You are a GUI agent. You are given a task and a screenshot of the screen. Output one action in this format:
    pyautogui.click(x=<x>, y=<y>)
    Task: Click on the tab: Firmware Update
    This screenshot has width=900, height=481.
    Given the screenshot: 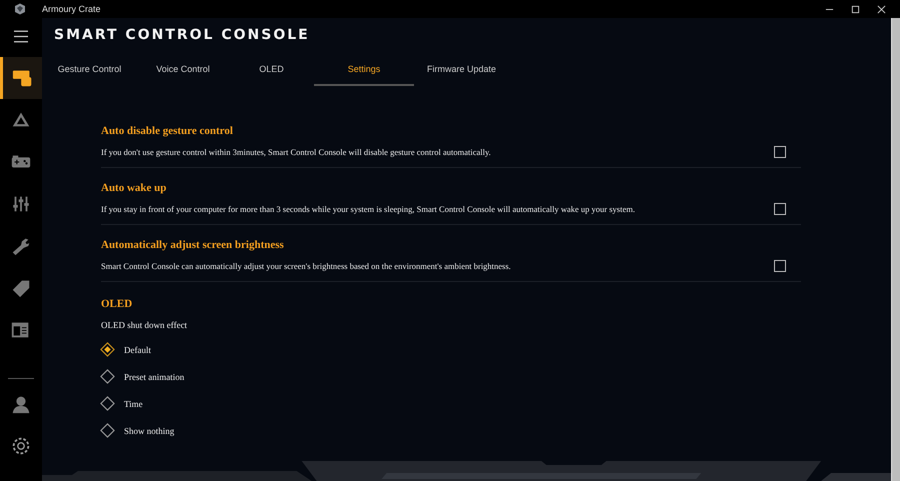 What is the action you would take?
    pyautogui.click(x=461, y=75)
    